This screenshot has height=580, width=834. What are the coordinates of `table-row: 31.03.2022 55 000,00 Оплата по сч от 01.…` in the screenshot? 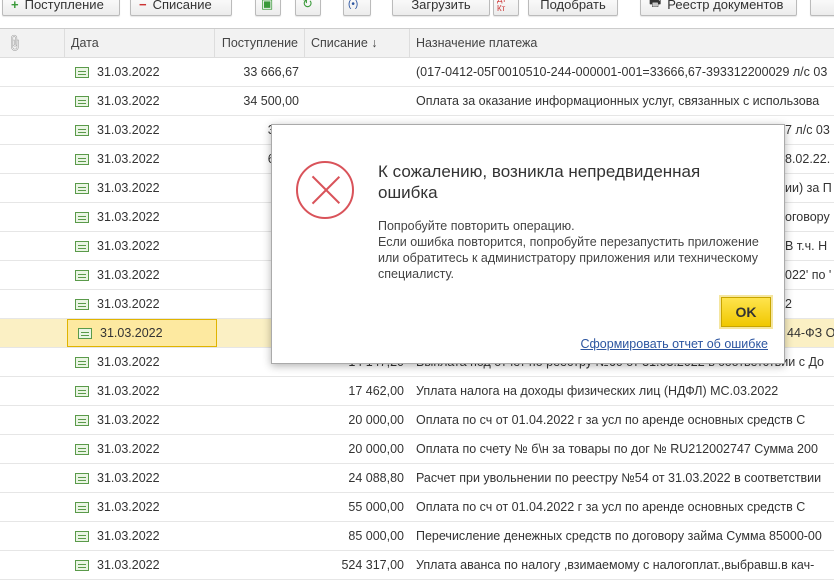 It's located at (417, 507).